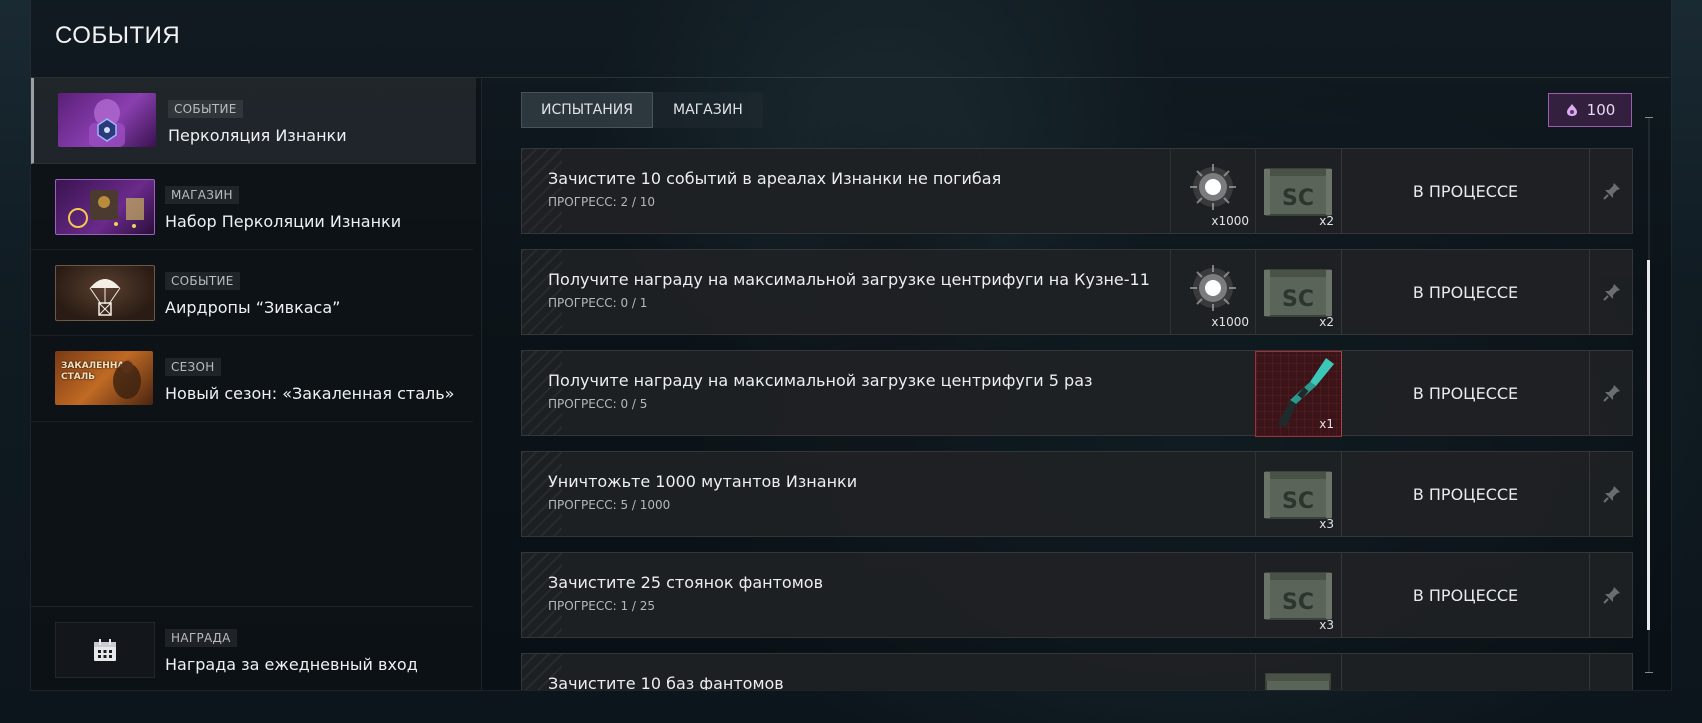 The height and width of the screenshot is (723, 1702). I want to click on tab-challenges: ИСПЫТАНИЯ, so click(587, 110).